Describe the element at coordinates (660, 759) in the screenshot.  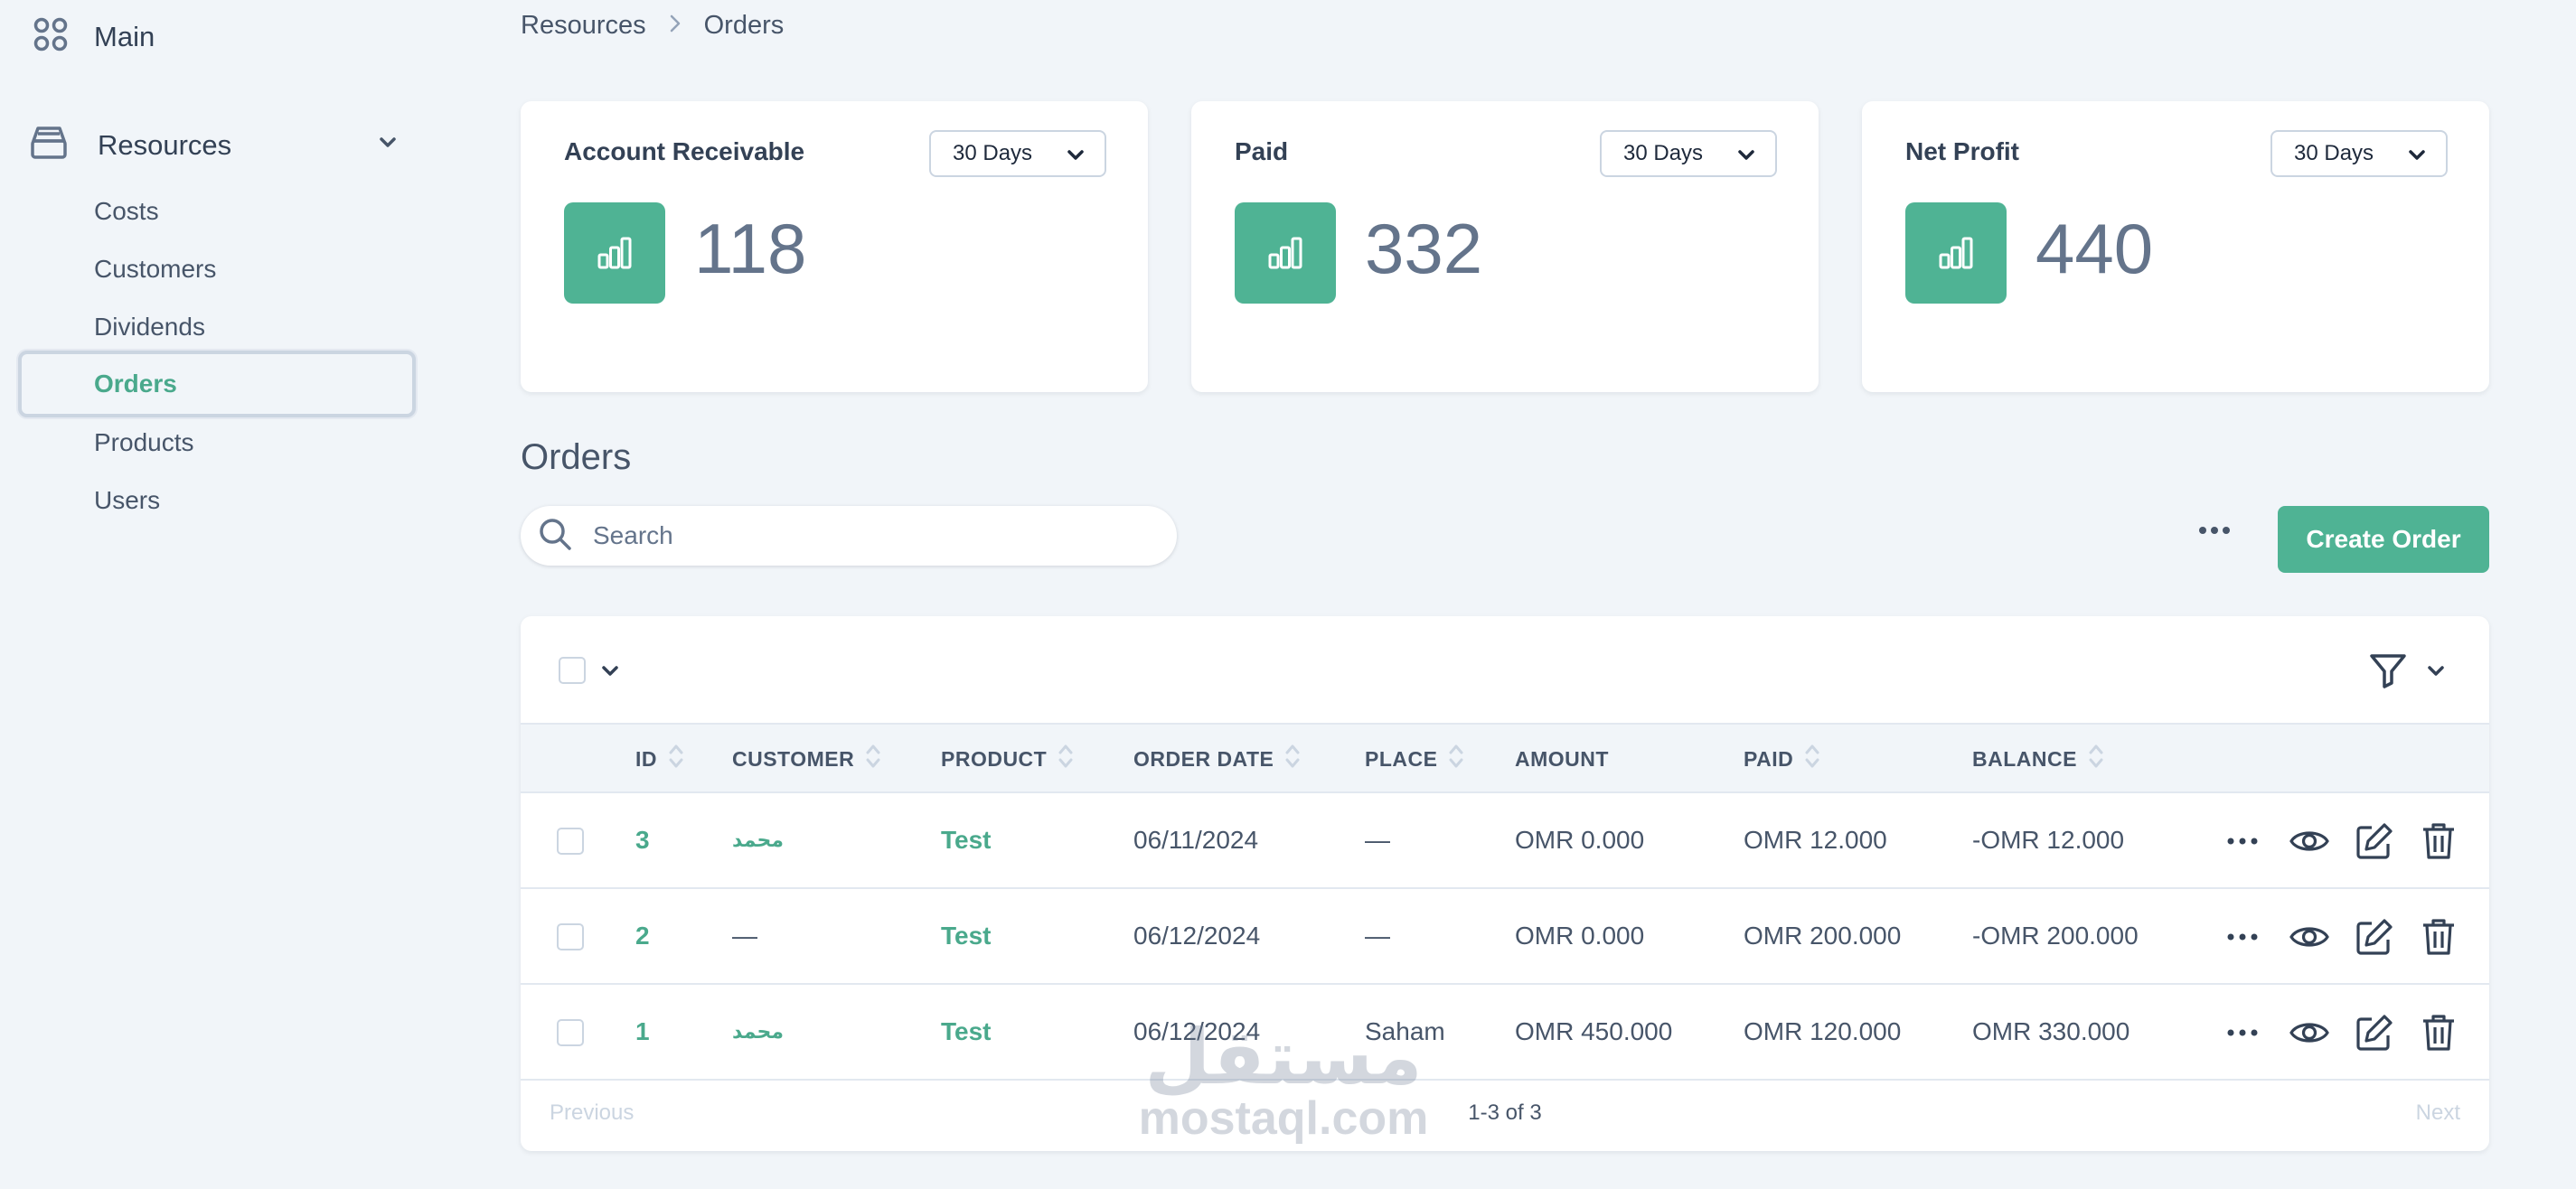
I see `column-header-id: ID` at that location.